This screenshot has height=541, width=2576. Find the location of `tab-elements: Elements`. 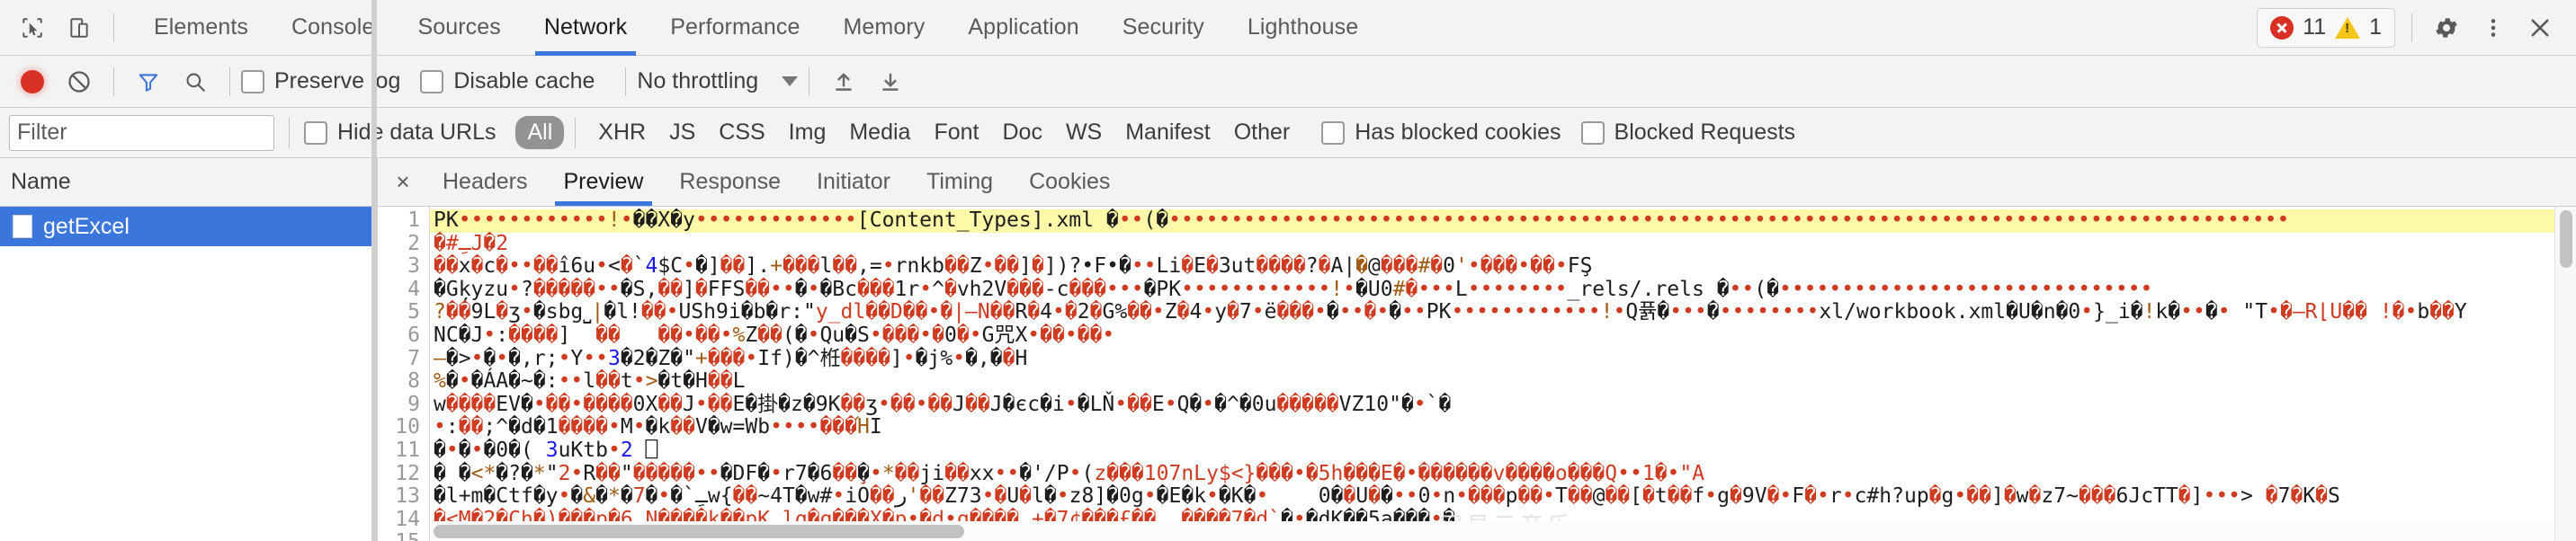

tab-elements: Elements is located at coordinates (201, 28).